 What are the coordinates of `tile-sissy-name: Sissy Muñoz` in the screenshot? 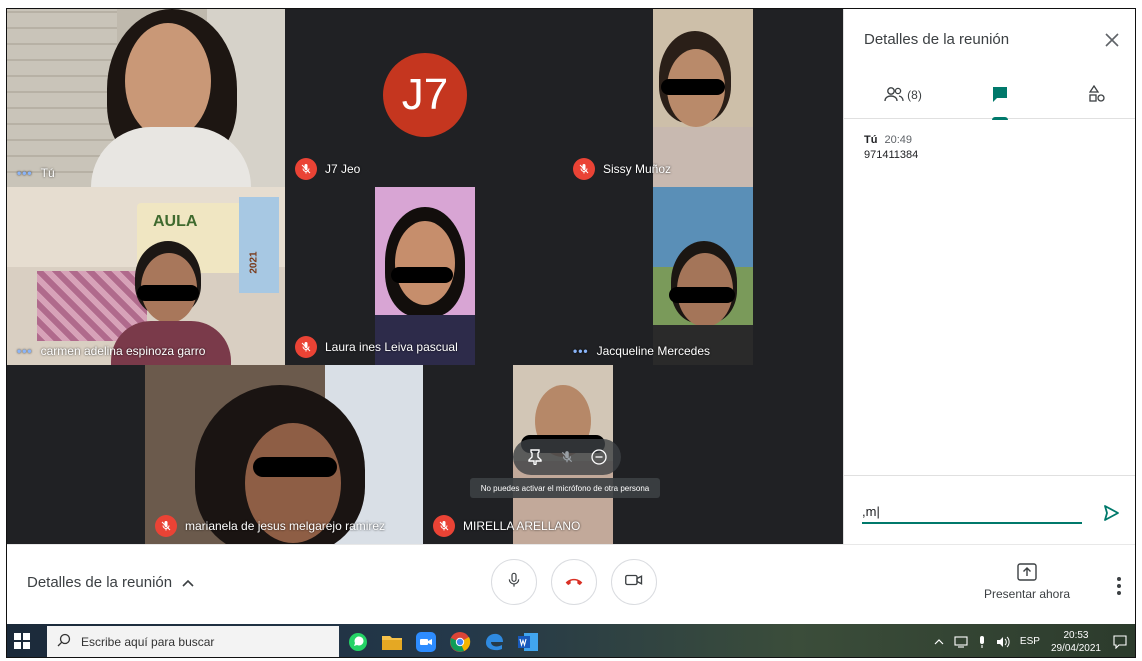 It's located at (622, 169).